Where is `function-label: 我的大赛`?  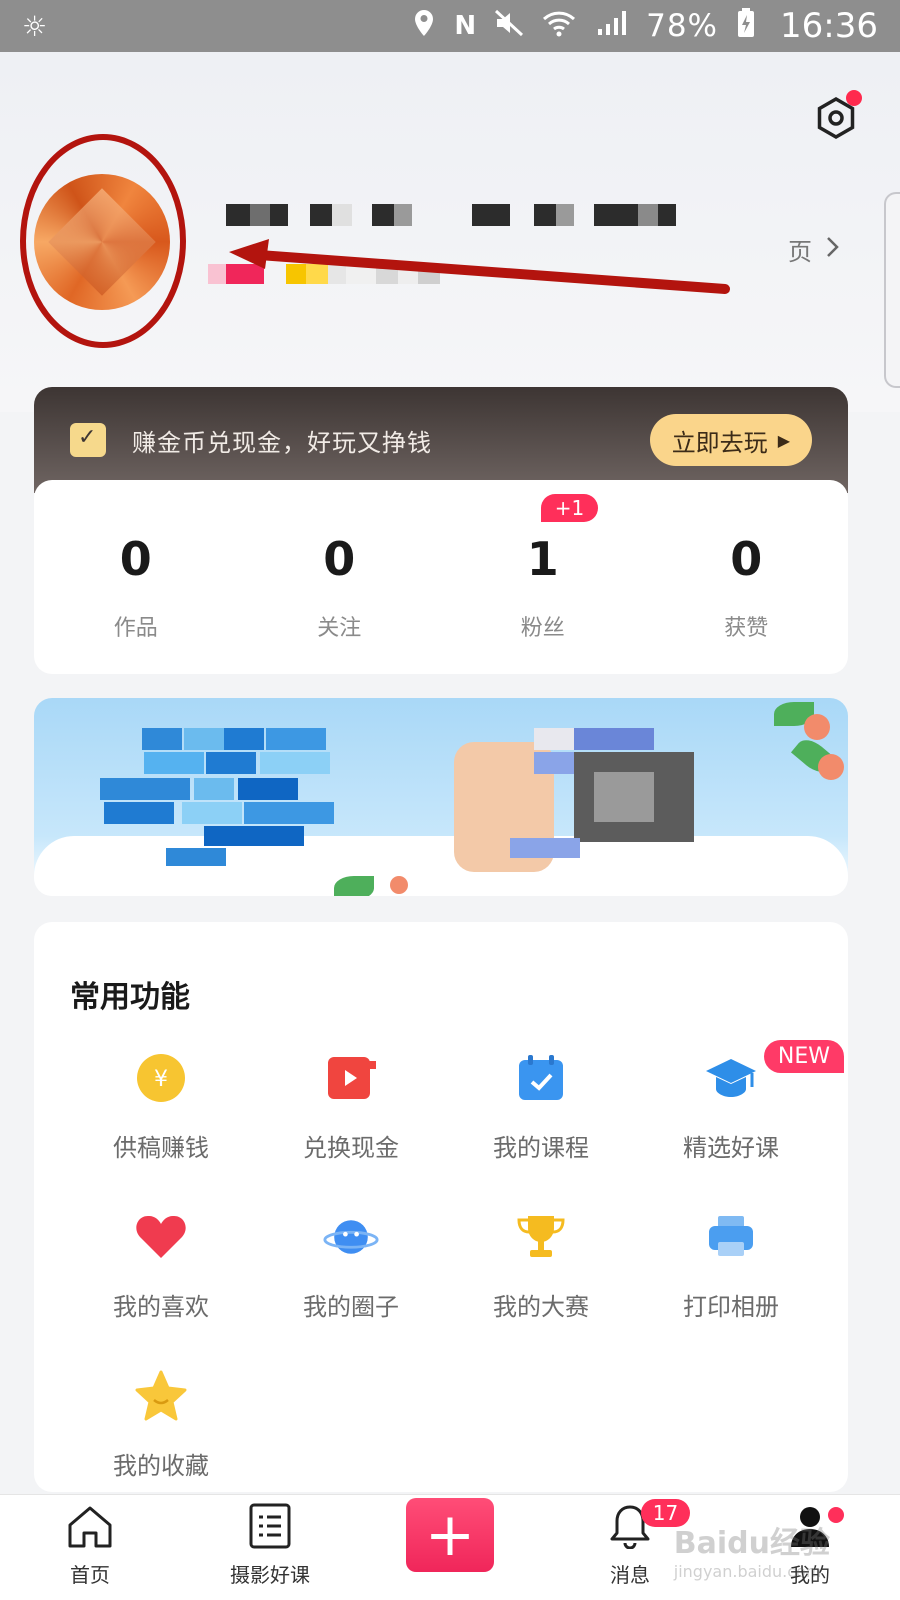 function-label: 我的大赛 is located at coordinates (541, 1307).